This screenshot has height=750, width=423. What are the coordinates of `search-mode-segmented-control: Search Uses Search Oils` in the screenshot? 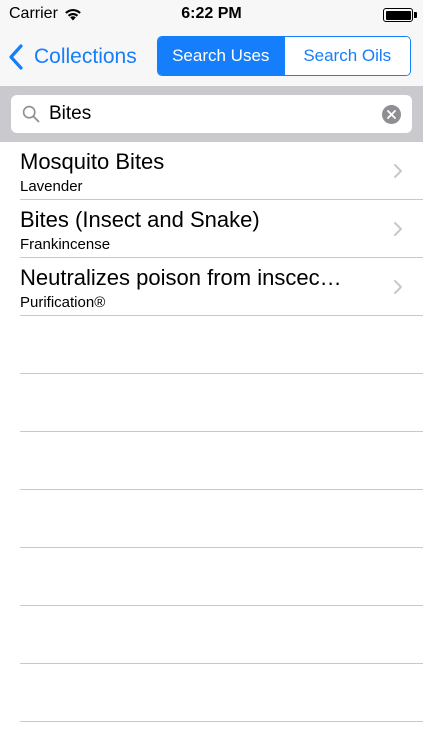 It's located at (284, 56).